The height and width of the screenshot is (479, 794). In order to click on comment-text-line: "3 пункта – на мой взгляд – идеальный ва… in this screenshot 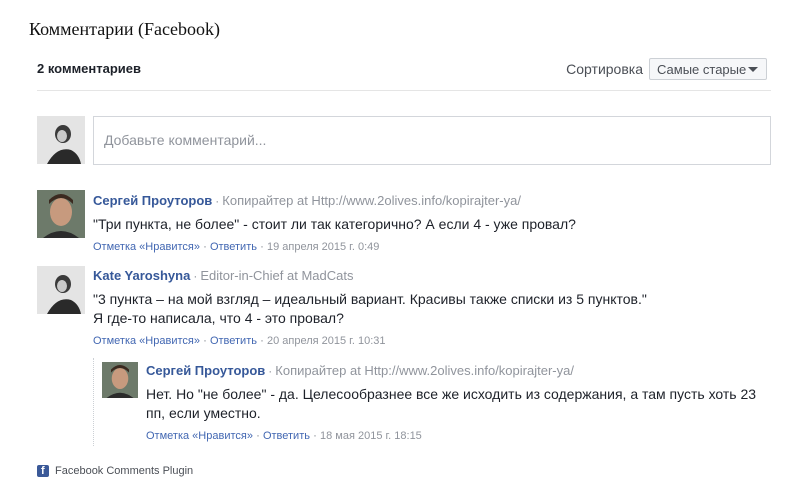, I will do `click(370, 299)`.